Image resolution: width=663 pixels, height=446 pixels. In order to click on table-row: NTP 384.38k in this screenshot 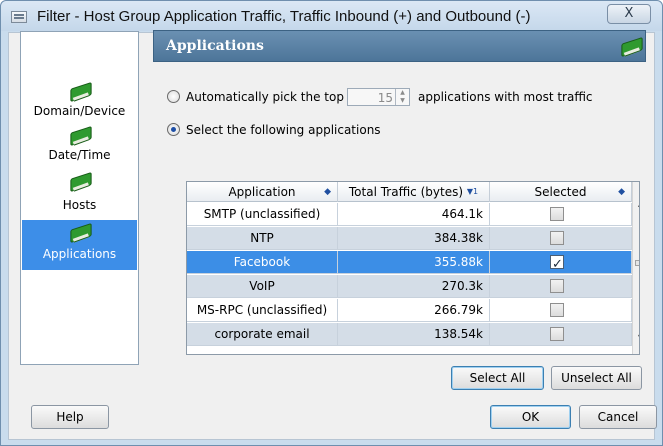, I will do `click(409, 238)`.